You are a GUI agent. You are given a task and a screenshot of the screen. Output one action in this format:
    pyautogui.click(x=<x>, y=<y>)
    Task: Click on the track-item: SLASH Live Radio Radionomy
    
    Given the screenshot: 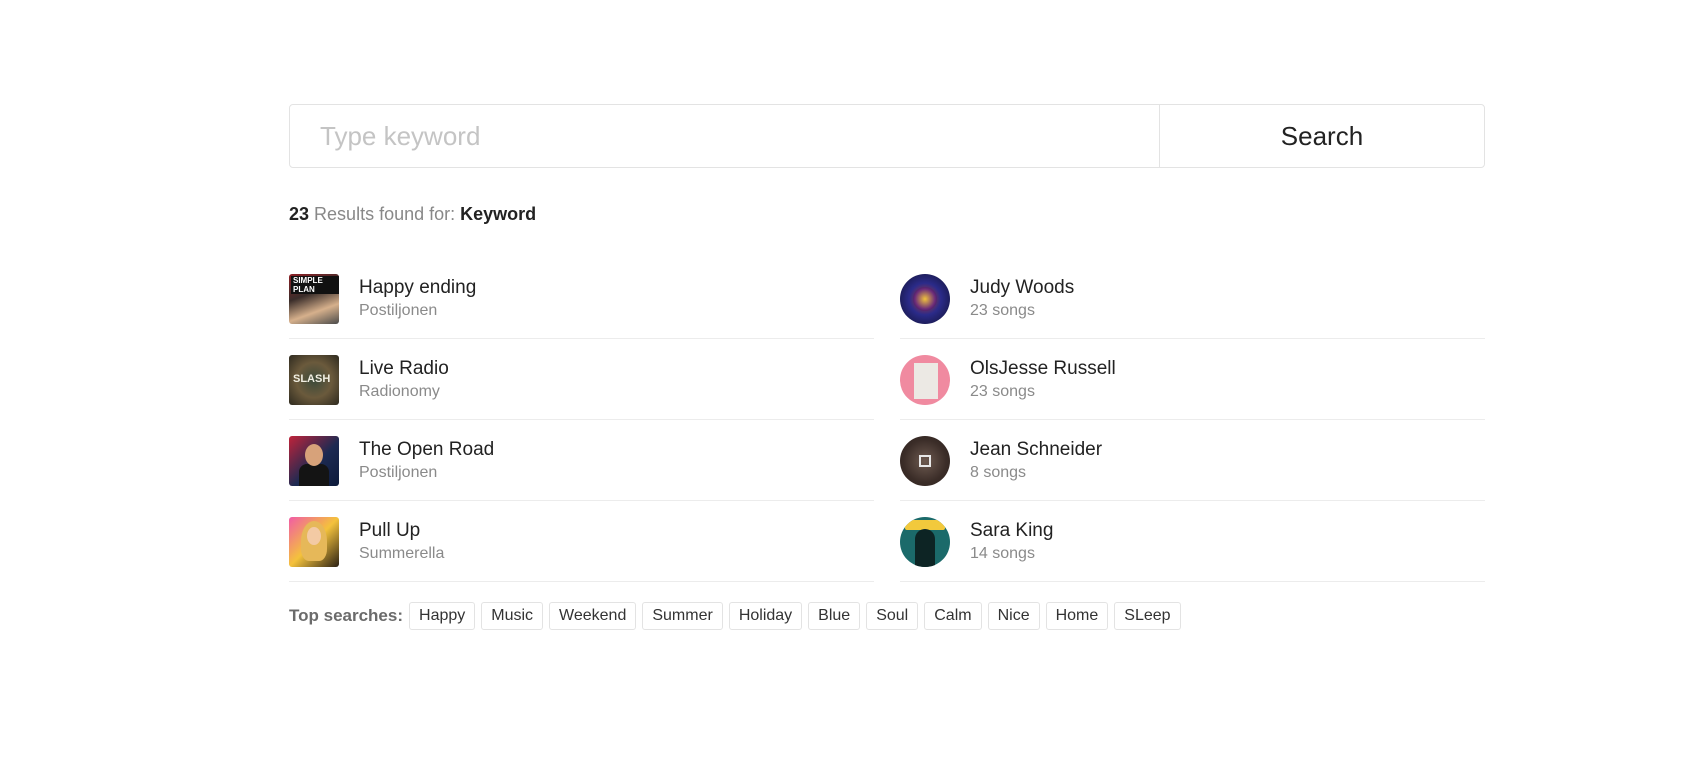 What is the action you would take?
    pyautogui.click(x=581, y=379)
    